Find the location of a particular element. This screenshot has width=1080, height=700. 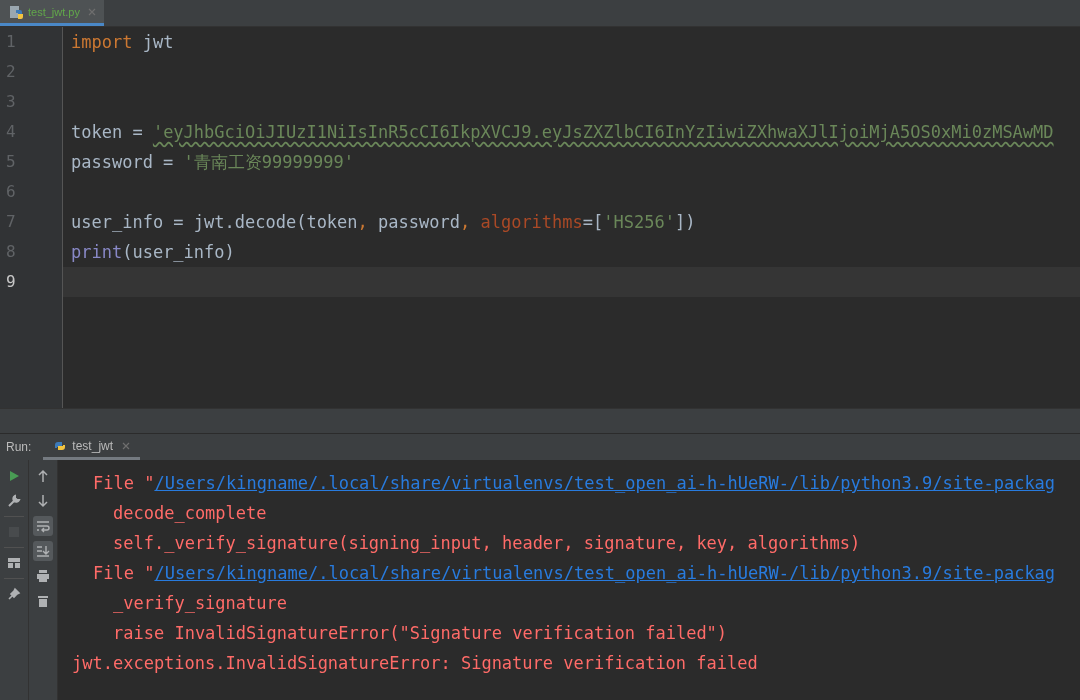

pin-icon is located at coordinates (14, 594).